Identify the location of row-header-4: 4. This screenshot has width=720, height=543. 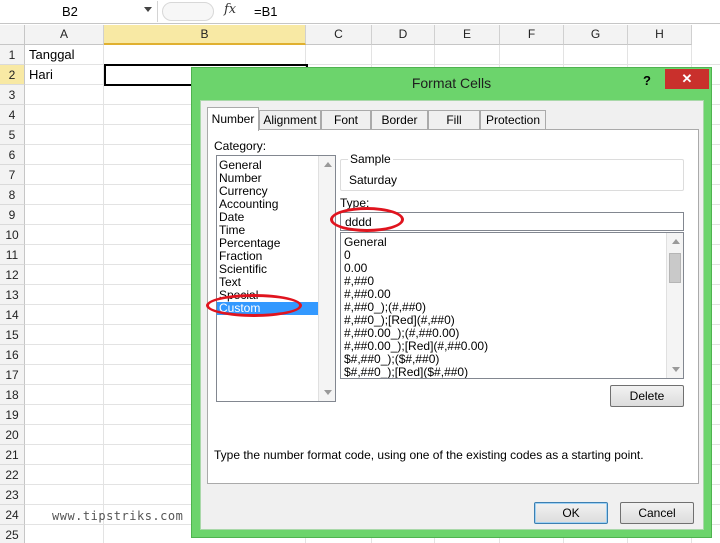
(12, 115).